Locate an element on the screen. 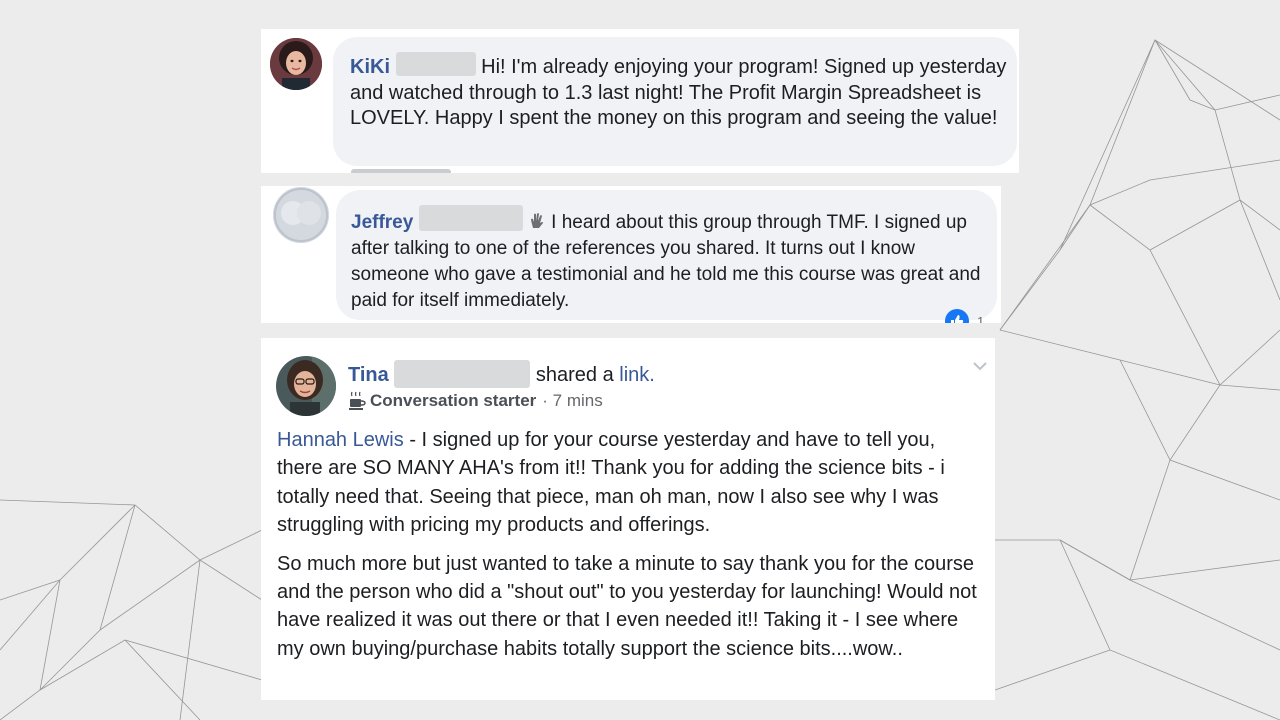  chevron-down-icon is located at coordinates (980, 366).